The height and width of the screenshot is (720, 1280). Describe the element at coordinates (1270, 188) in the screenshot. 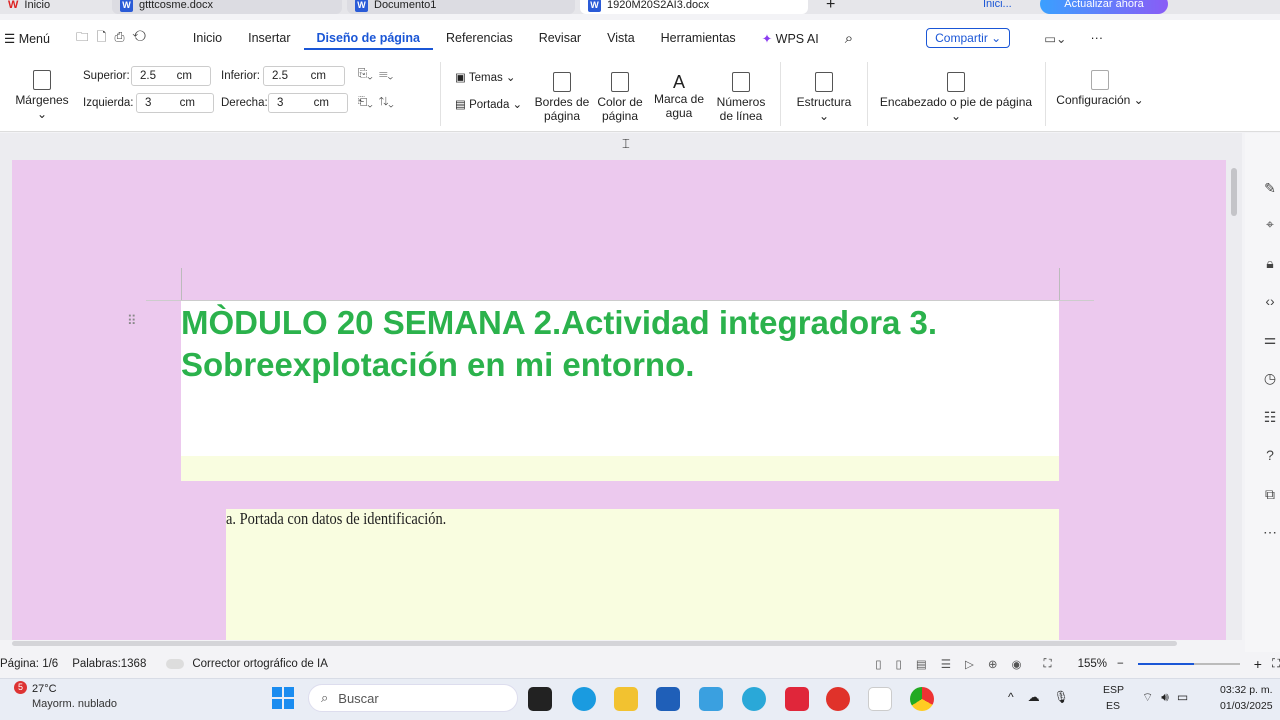

I see `edit-icon: ✎` at that location.